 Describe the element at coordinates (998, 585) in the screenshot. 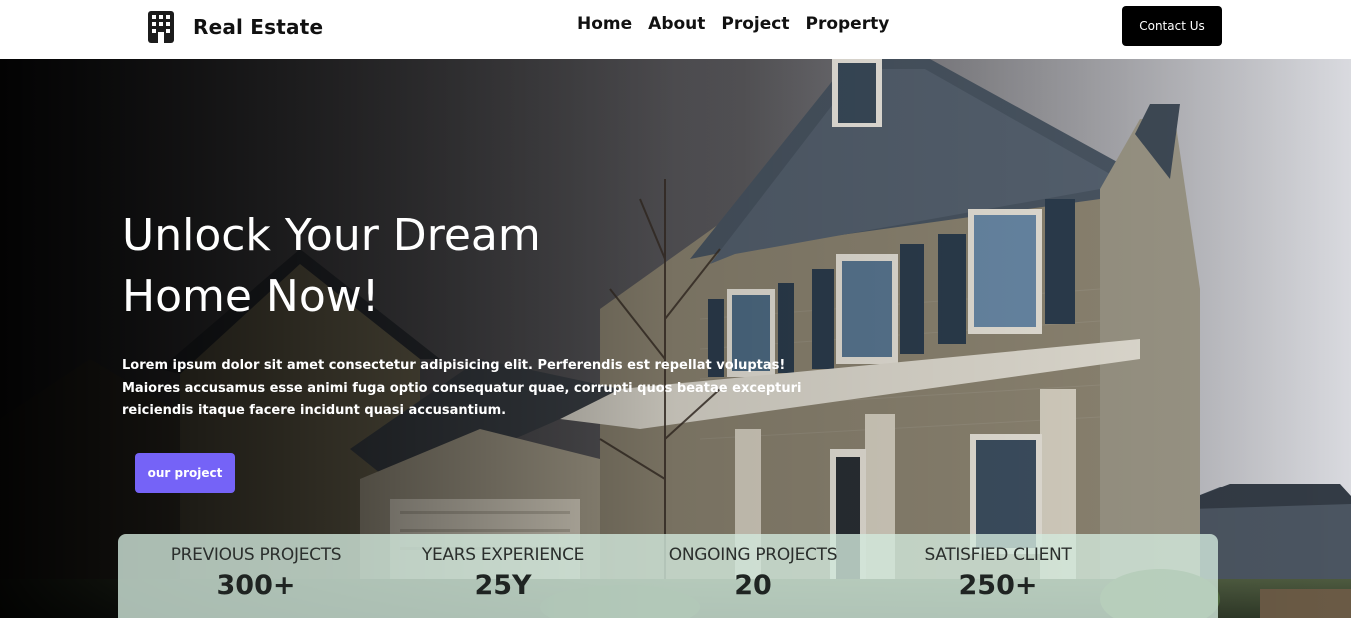

I see `stat-value: 250+` at that location.